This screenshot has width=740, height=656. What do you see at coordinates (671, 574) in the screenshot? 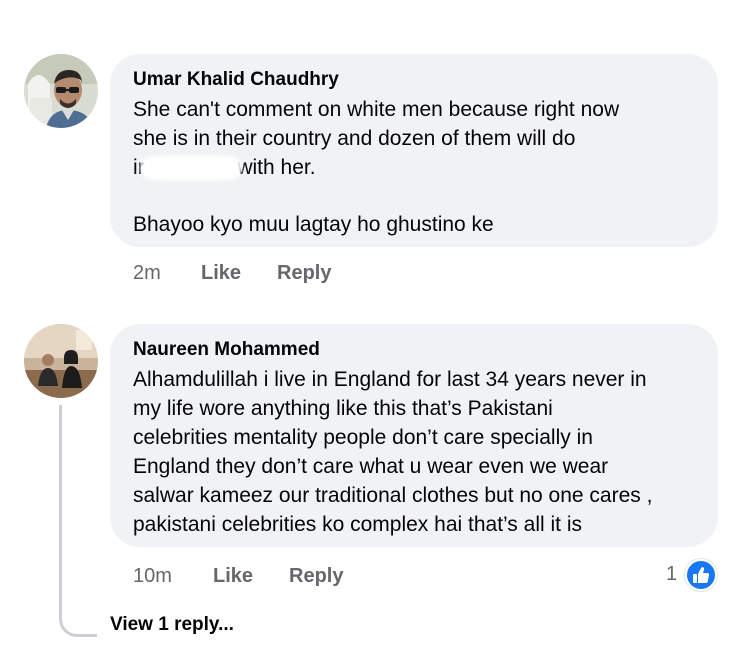
I see `reaction-count: 1` at bounding box center [671, 574].